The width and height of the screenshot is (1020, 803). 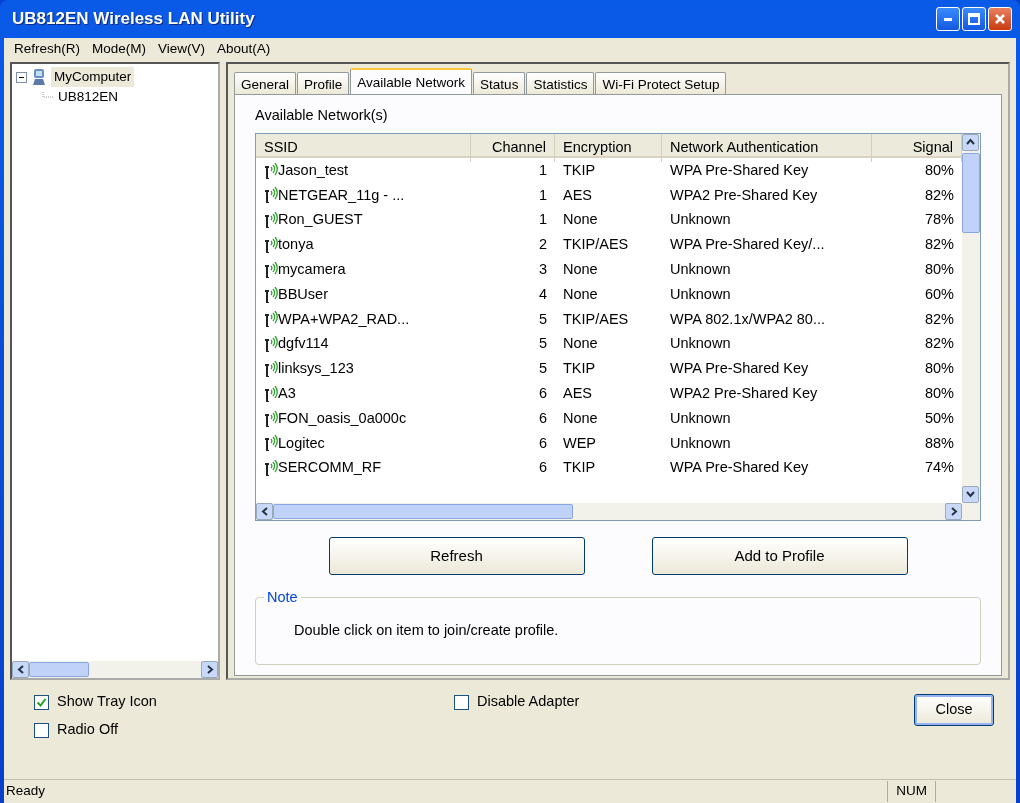 I want to click on table-cell-text: linksys_123, so click(x=316, y=369).